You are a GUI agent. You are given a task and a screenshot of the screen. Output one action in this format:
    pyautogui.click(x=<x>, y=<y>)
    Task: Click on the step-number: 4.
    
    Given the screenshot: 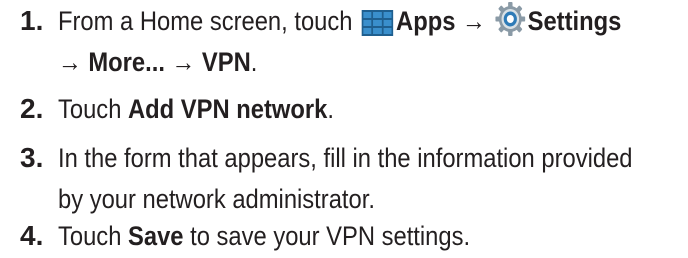 What is the action you would take?
    pyautogui.click(x=32, y=235)
    